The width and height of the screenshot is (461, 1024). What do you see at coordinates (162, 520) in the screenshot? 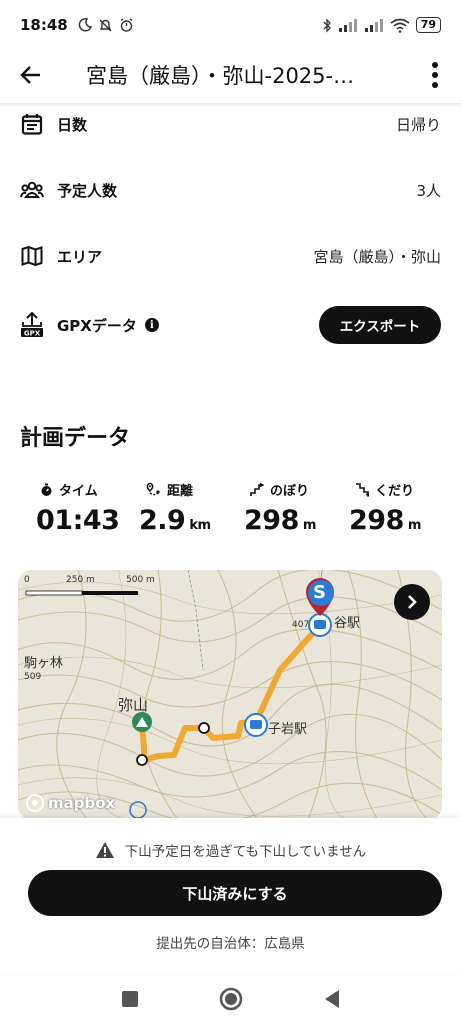
I see `stat-distance-value: 2.9` at bounding box center [162, 520].